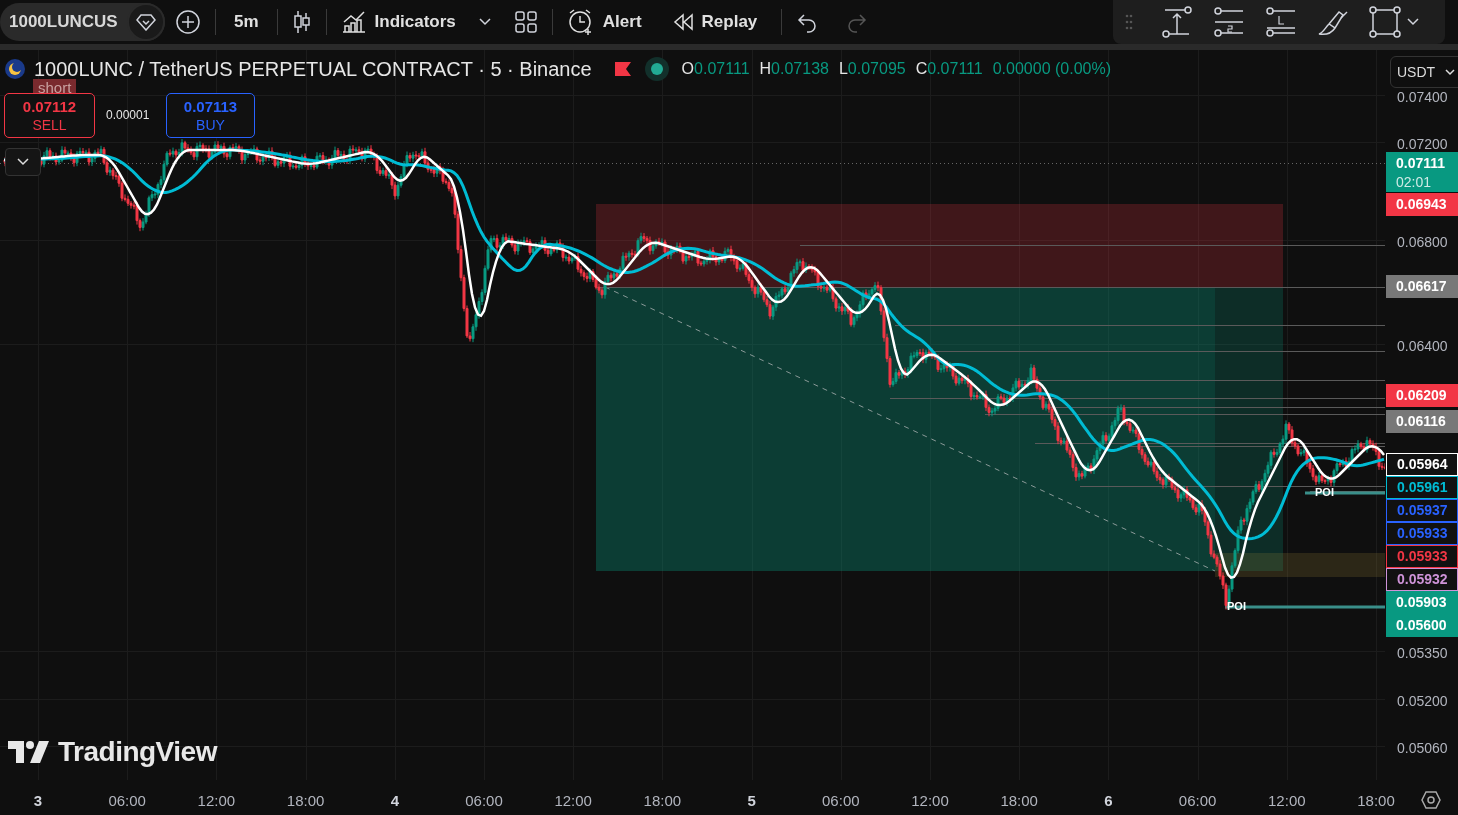  What do you see at coordinates (1422, 97) in the screenshot?
I see `price-tick-label: 0.07400` at bounding box center [1422, 97].